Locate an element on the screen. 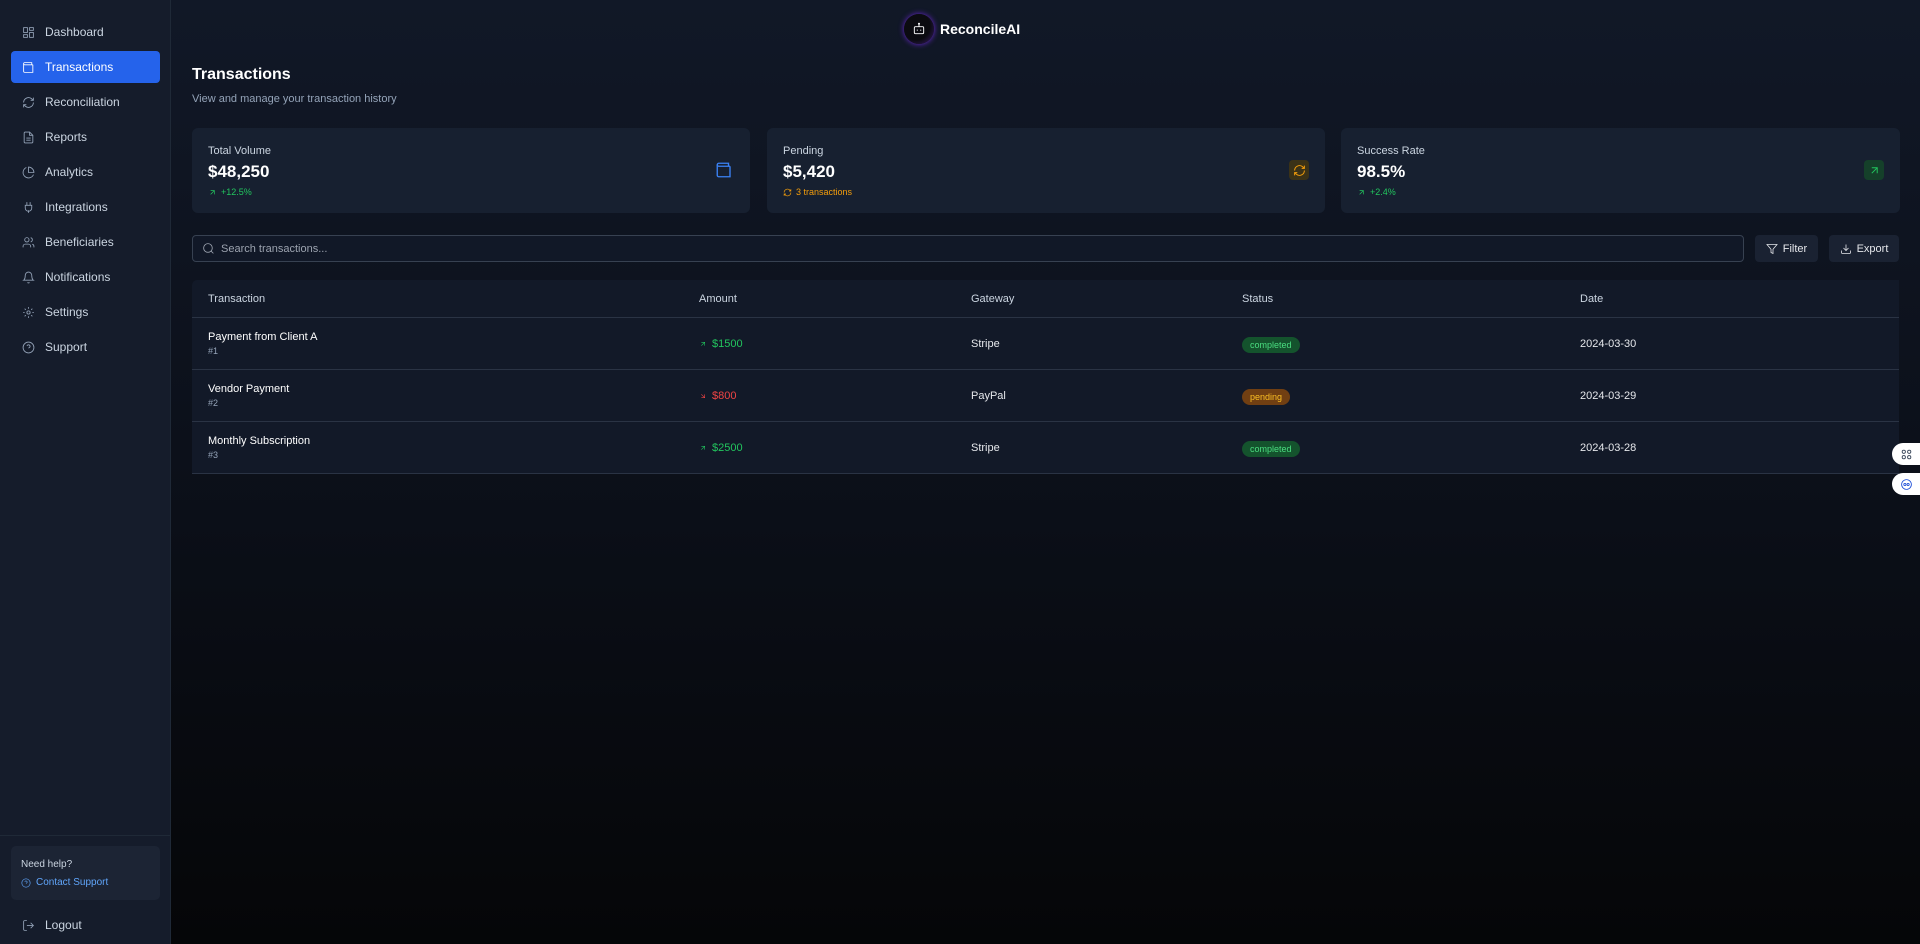 The image size is (1920, 944). search-box is located at coordinates (968, 248).